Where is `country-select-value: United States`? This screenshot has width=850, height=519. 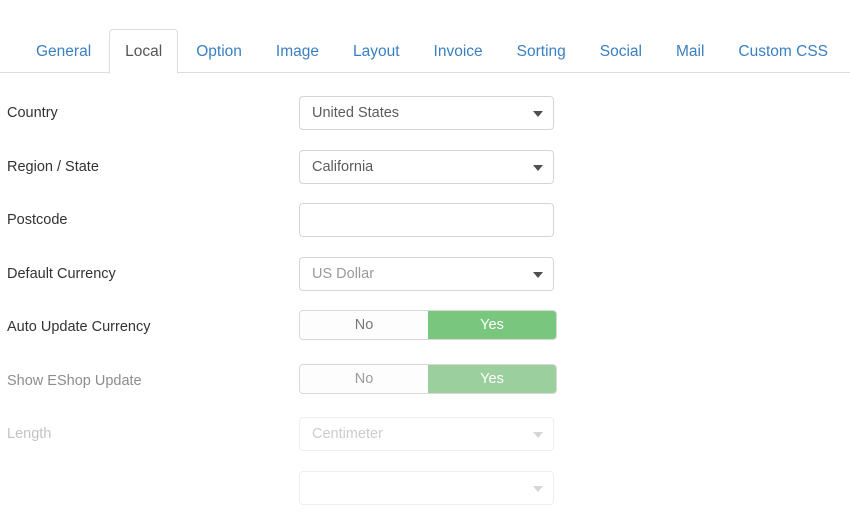
country-select-value: United States is located at coordinates (419, 113).